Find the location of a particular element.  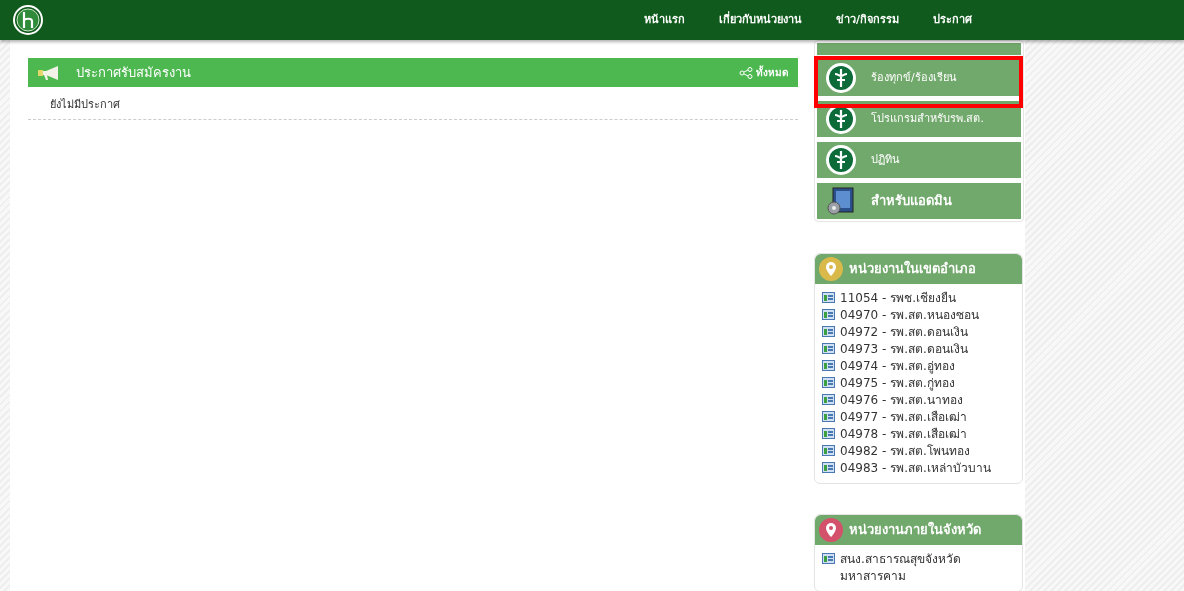

unit-link: สนง.สาธารณสุขจังหวัดมหาสารคาม is located at coordinates (918, 568).